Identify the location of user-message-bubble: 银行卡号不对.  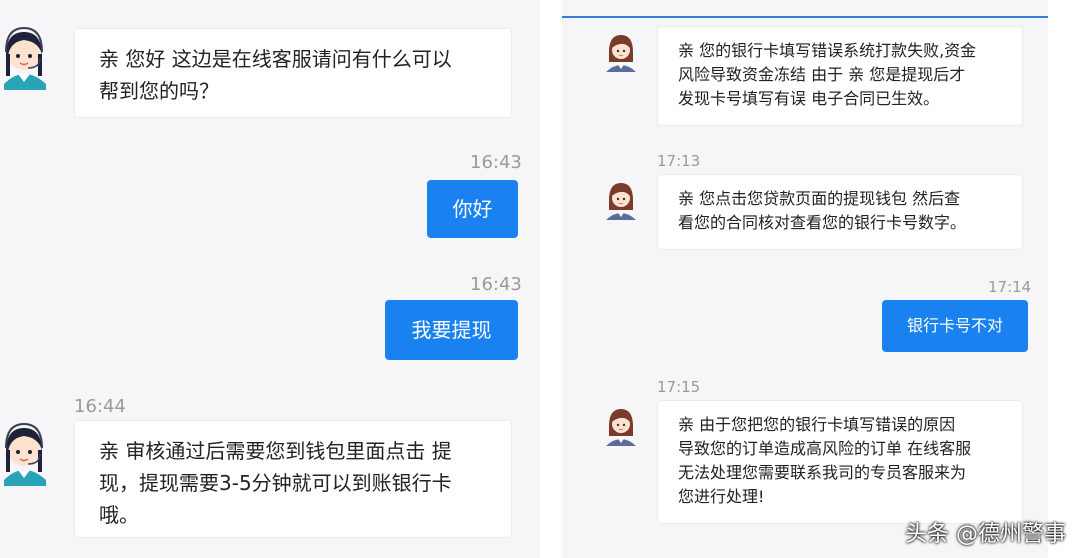
(955, 326).